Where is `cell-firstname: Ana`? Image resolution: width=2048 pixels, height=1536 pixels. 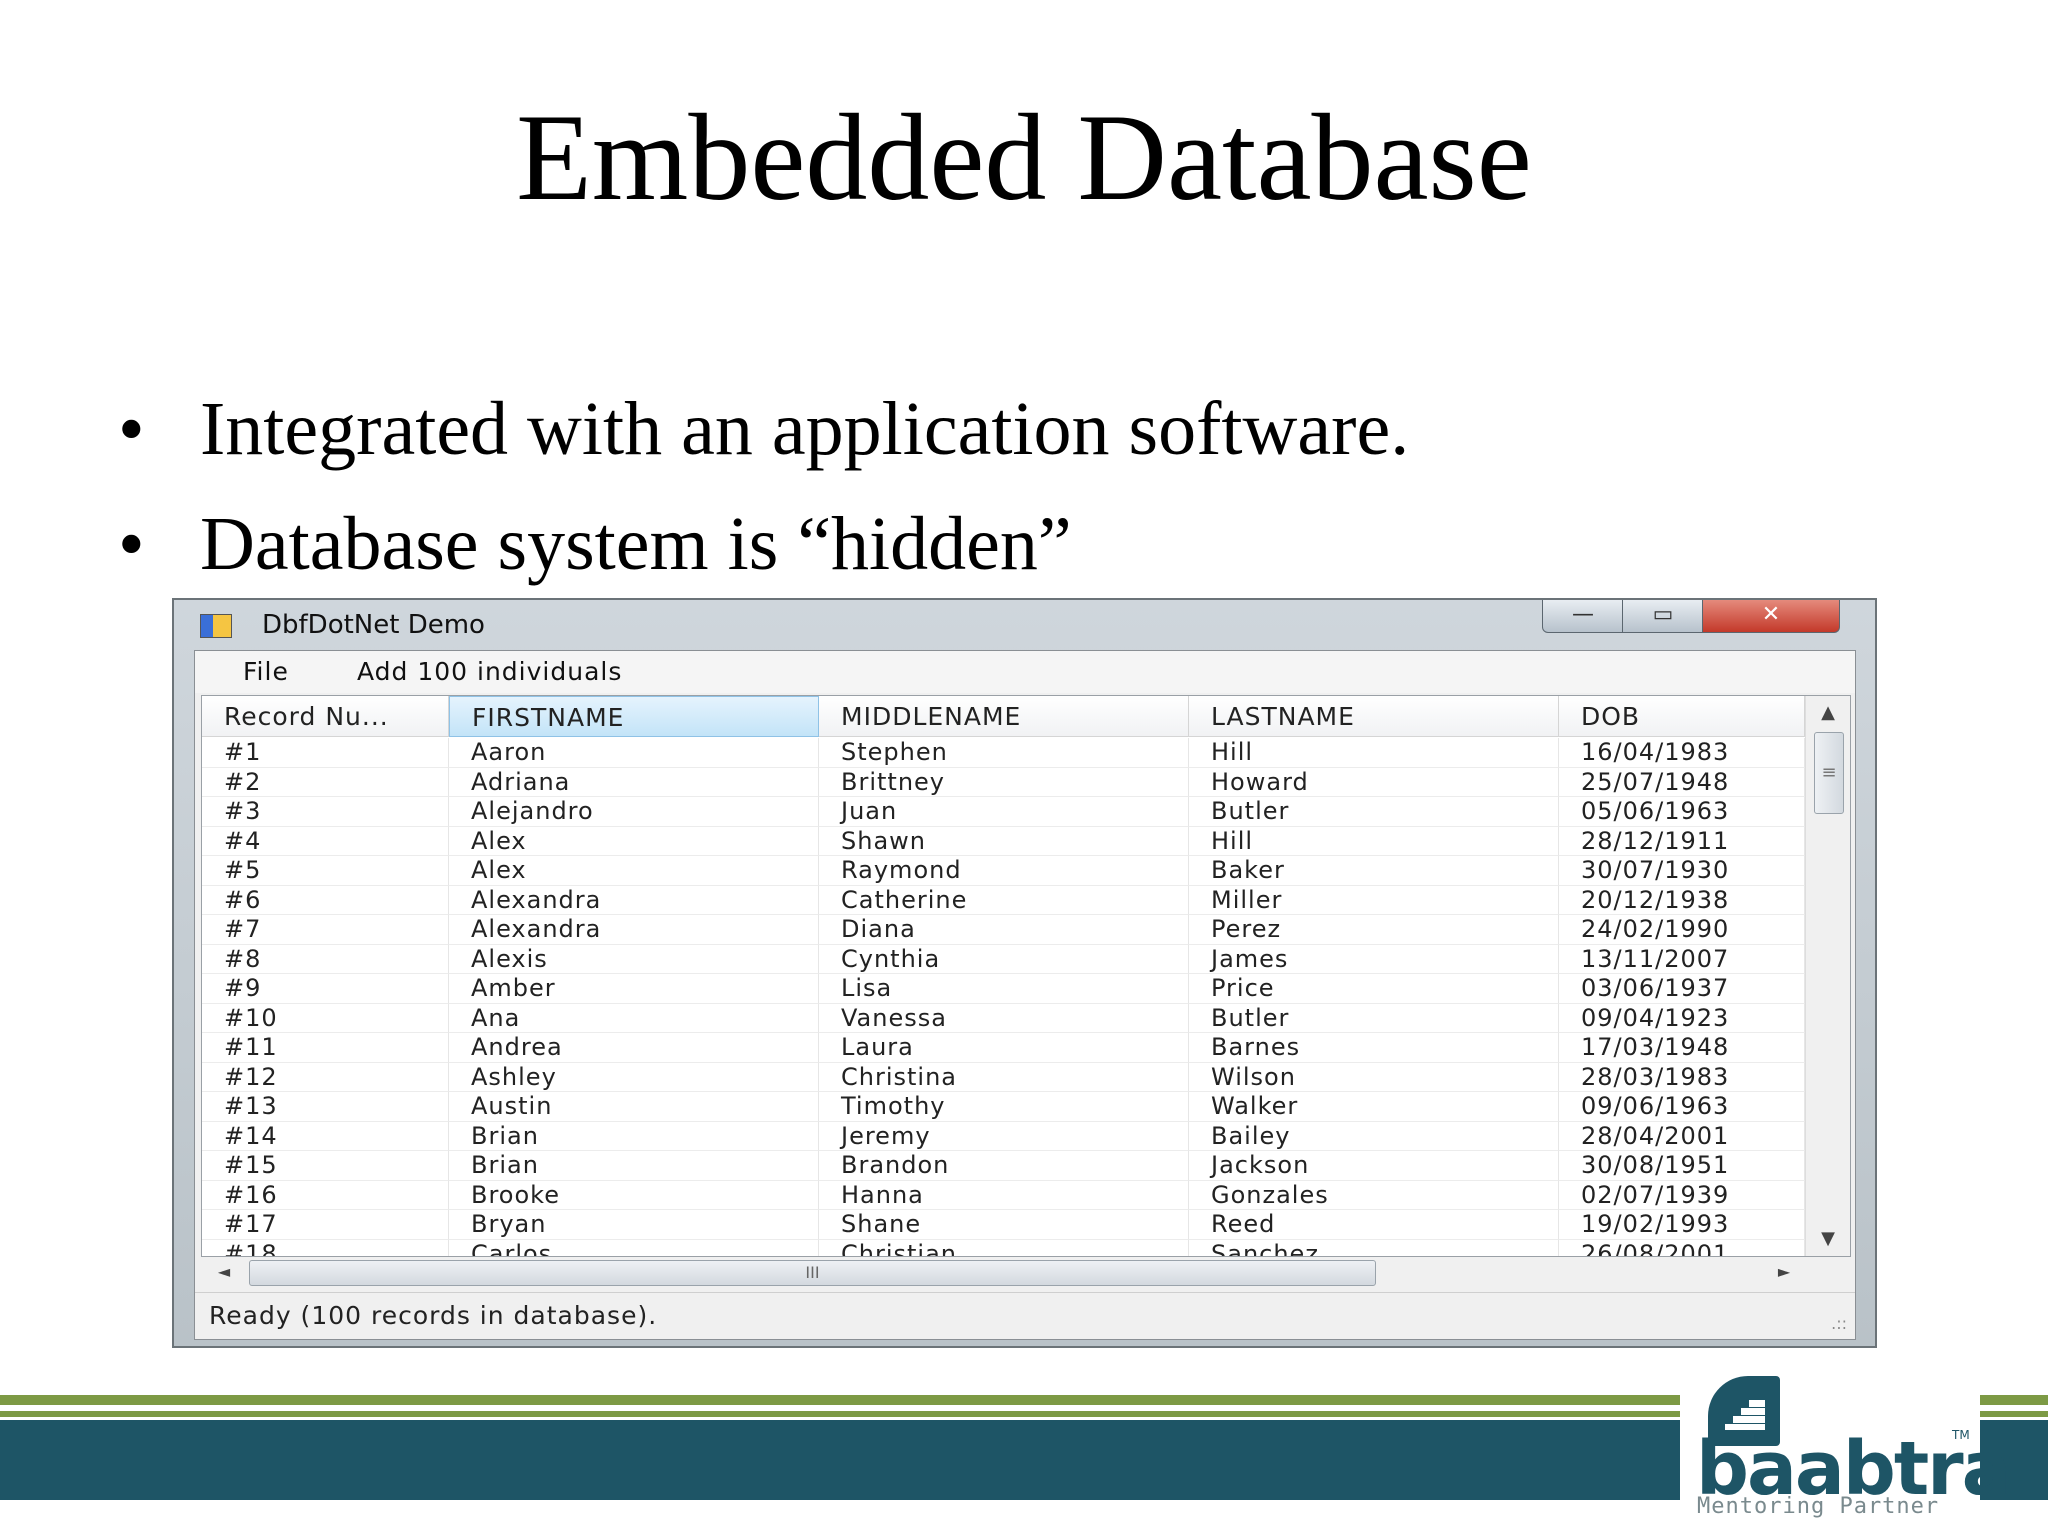 cell-firstname: Ana is located at coordinates (634, 1018).